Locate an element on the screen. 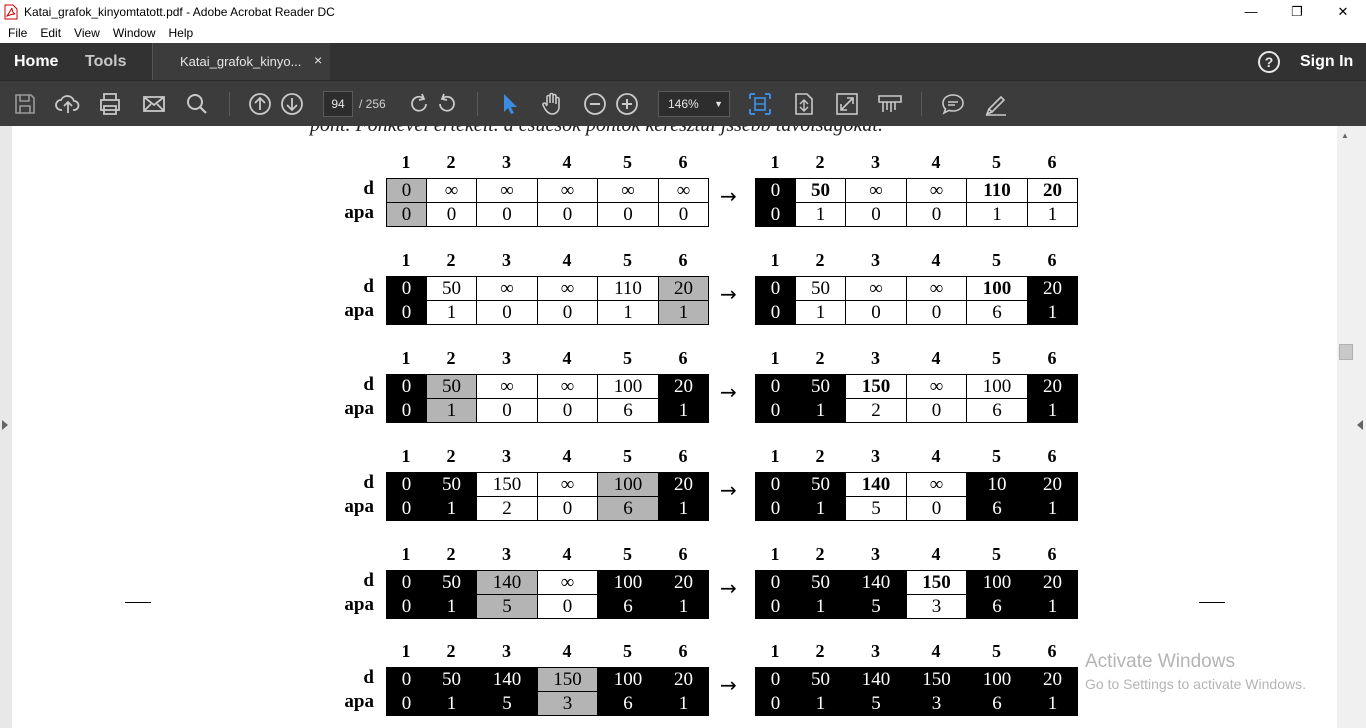 This screenshot has height=728, width=1366. menu-help: Help is located at coordinates (181, 33).